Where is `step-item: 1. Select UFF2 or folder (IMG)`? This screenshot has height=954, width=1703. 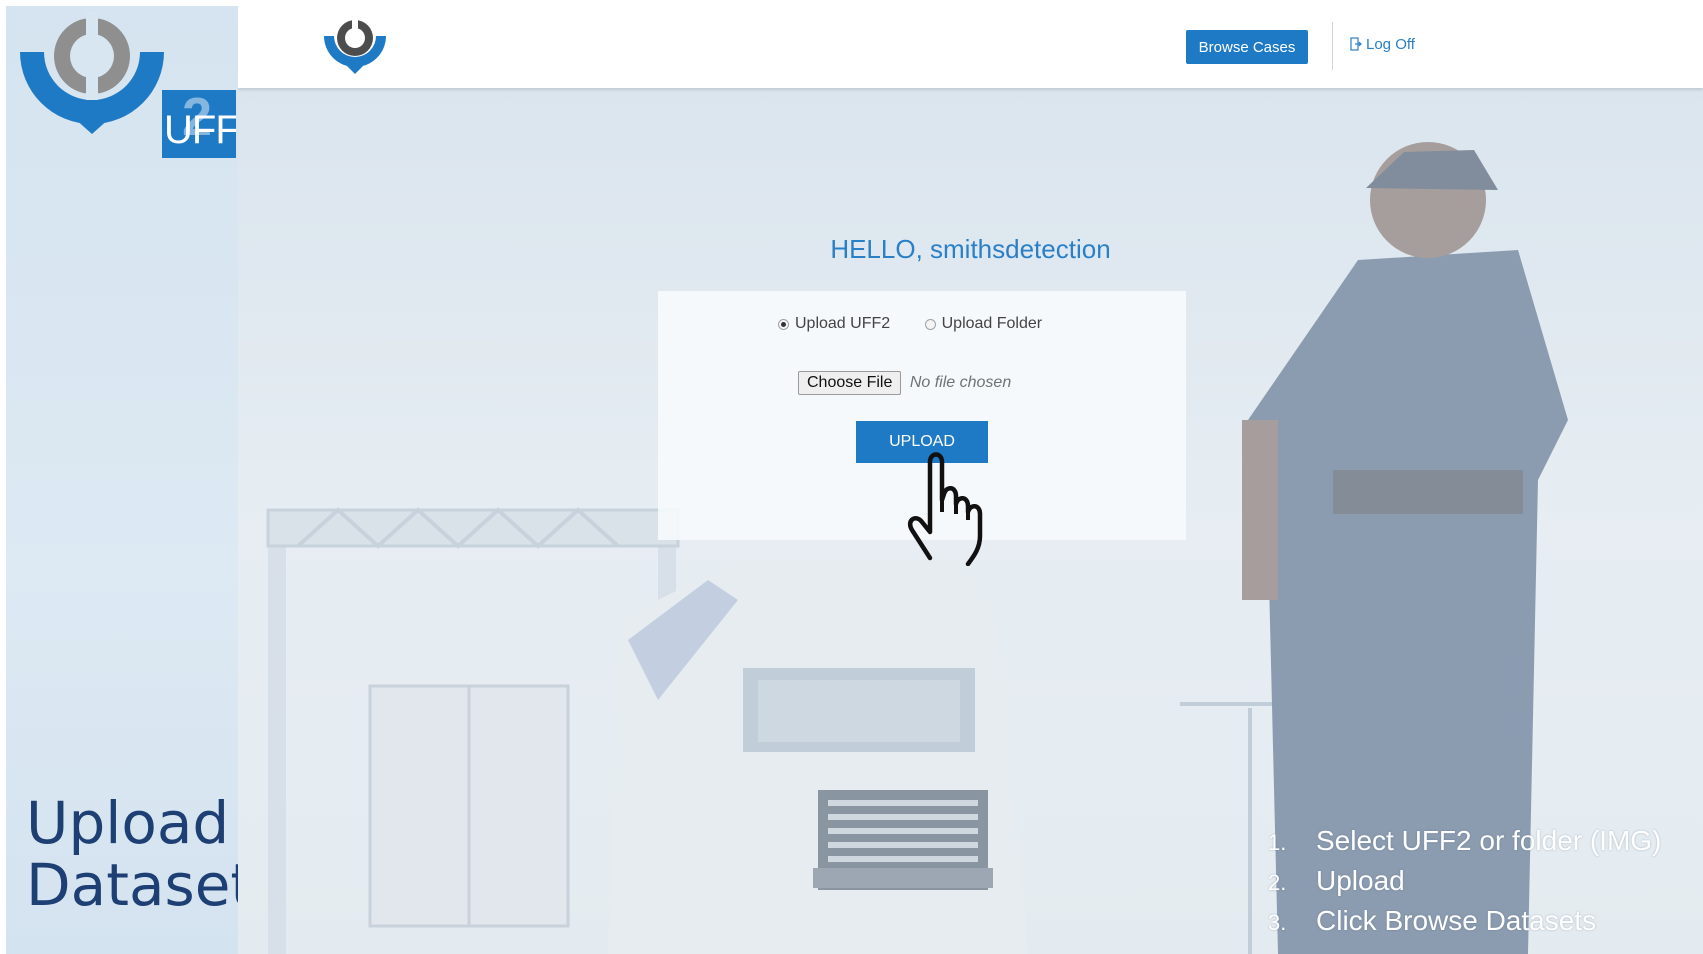
step-item: 1. Select UFF2 or folder (IMG) is located at coordinates (1464, 842).